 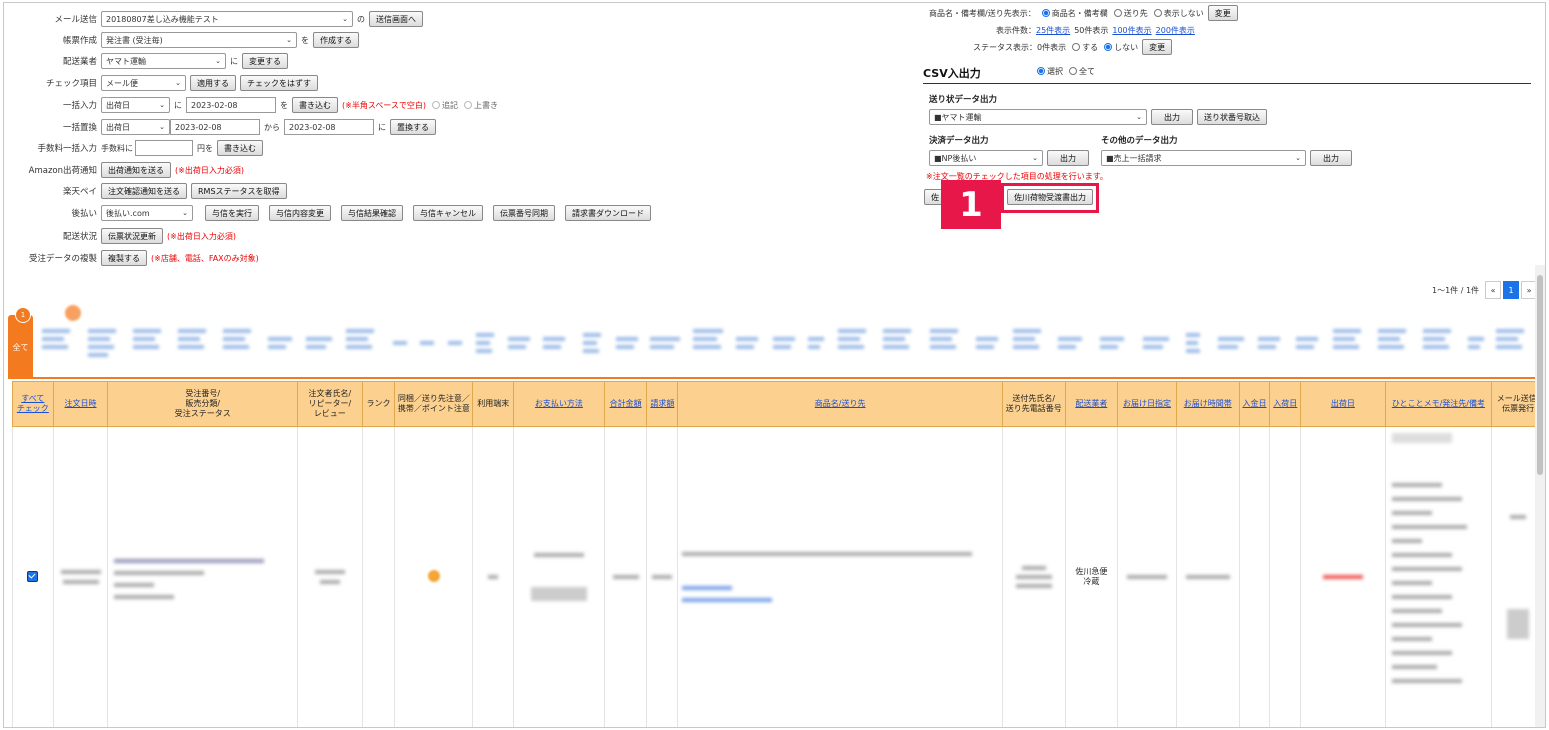 I want to click on status-change-button: 変更, so click(x=1157, y=47).